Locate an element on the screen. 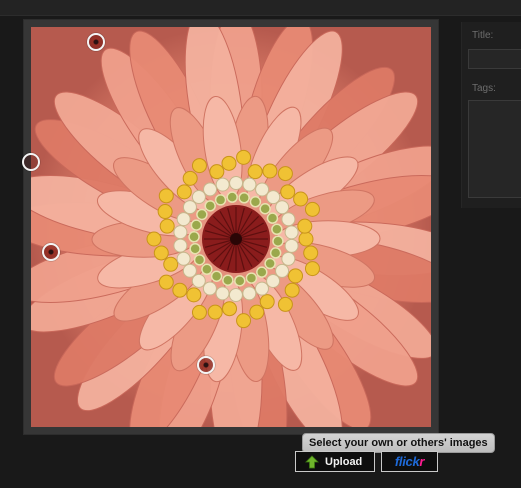 The height and width of the screenshot is (488, 521). flickr-logo: flickr is located at coordinates (409, 461).